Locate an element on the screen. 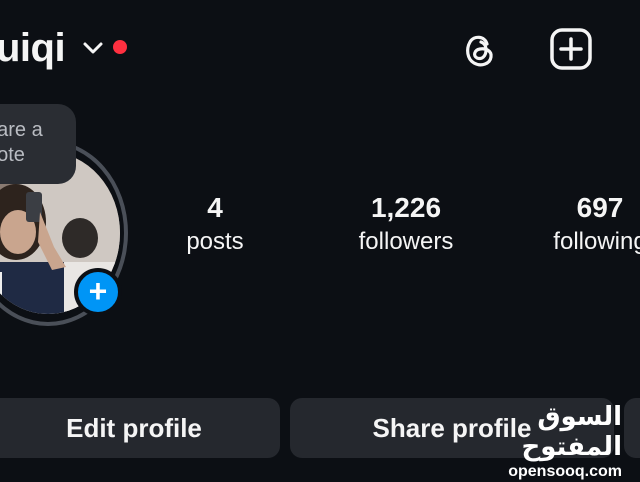 The height and width of the screenshot is (482, 640). following-count: 697 is located at coordinates (600, 207).